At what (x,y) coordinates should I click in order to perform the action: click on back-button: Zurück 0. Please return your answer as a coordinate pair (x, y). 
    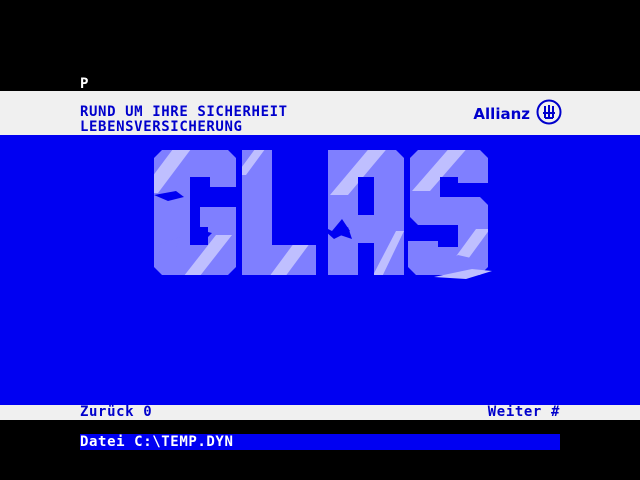
    Looking at the image, I should click on (116, 412).